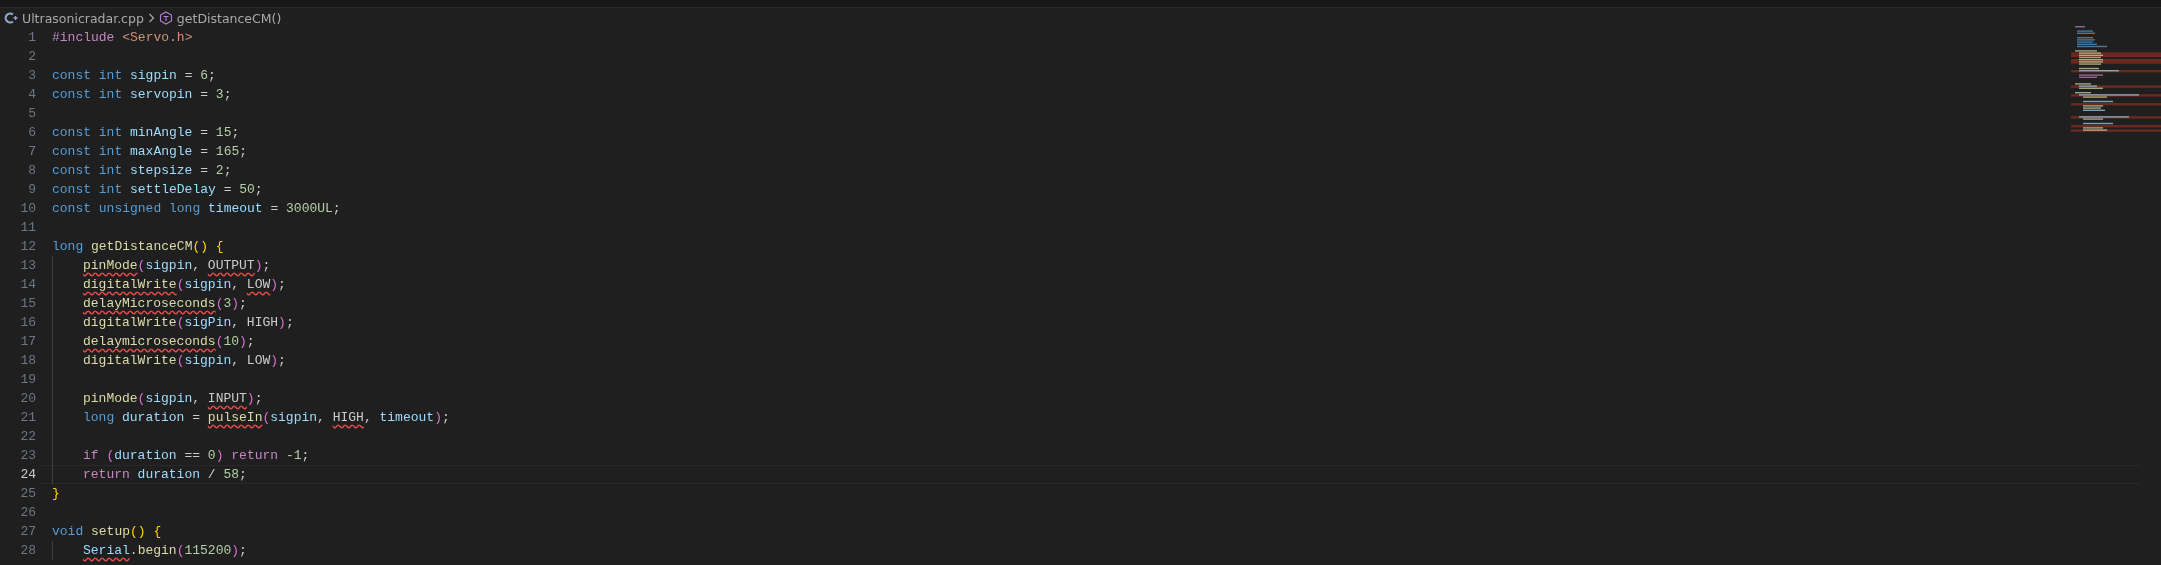 The height and width of the screenshot is (565, 2161). What do you see at coordinates (196, 208) in the screenshot?
I see `code-line: const unsigned long timeout = 3000UL;` at bounding box center [196, 208].